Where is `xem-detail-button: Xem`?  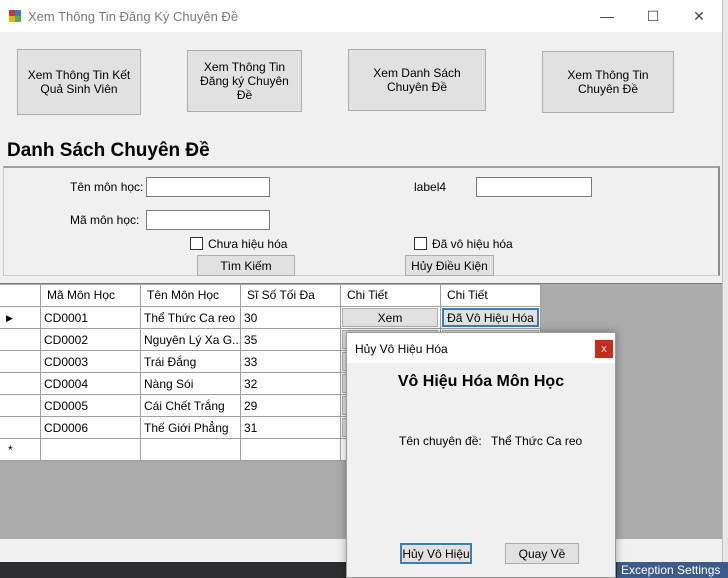
xem-detail-button: Xem is located at coordinates (390, 317).